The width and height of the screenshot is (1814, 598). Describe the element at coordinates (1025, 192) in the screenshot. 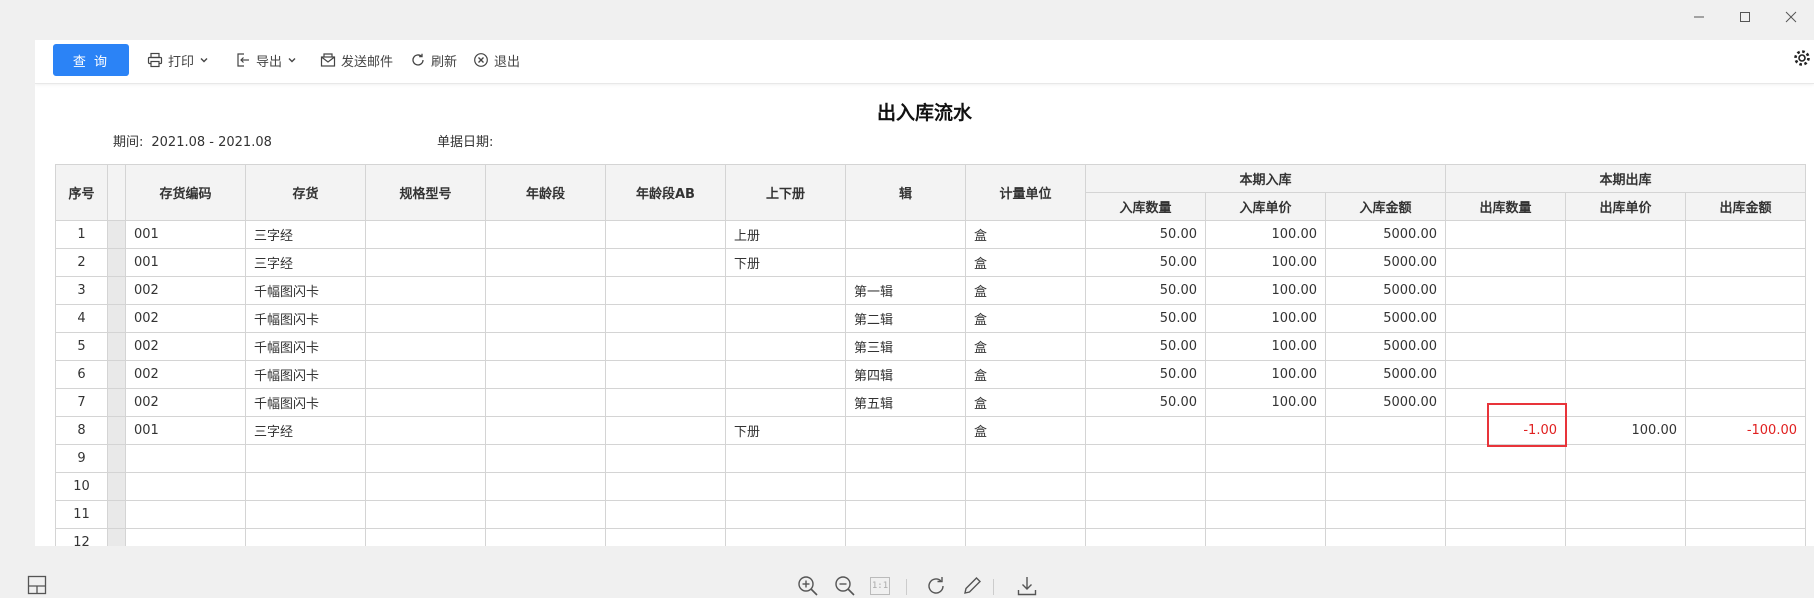

I see `header-unit: 计量单位` at that location.